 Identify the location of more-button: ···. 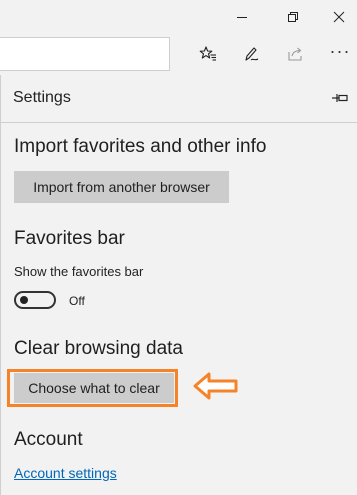
(337, 54).